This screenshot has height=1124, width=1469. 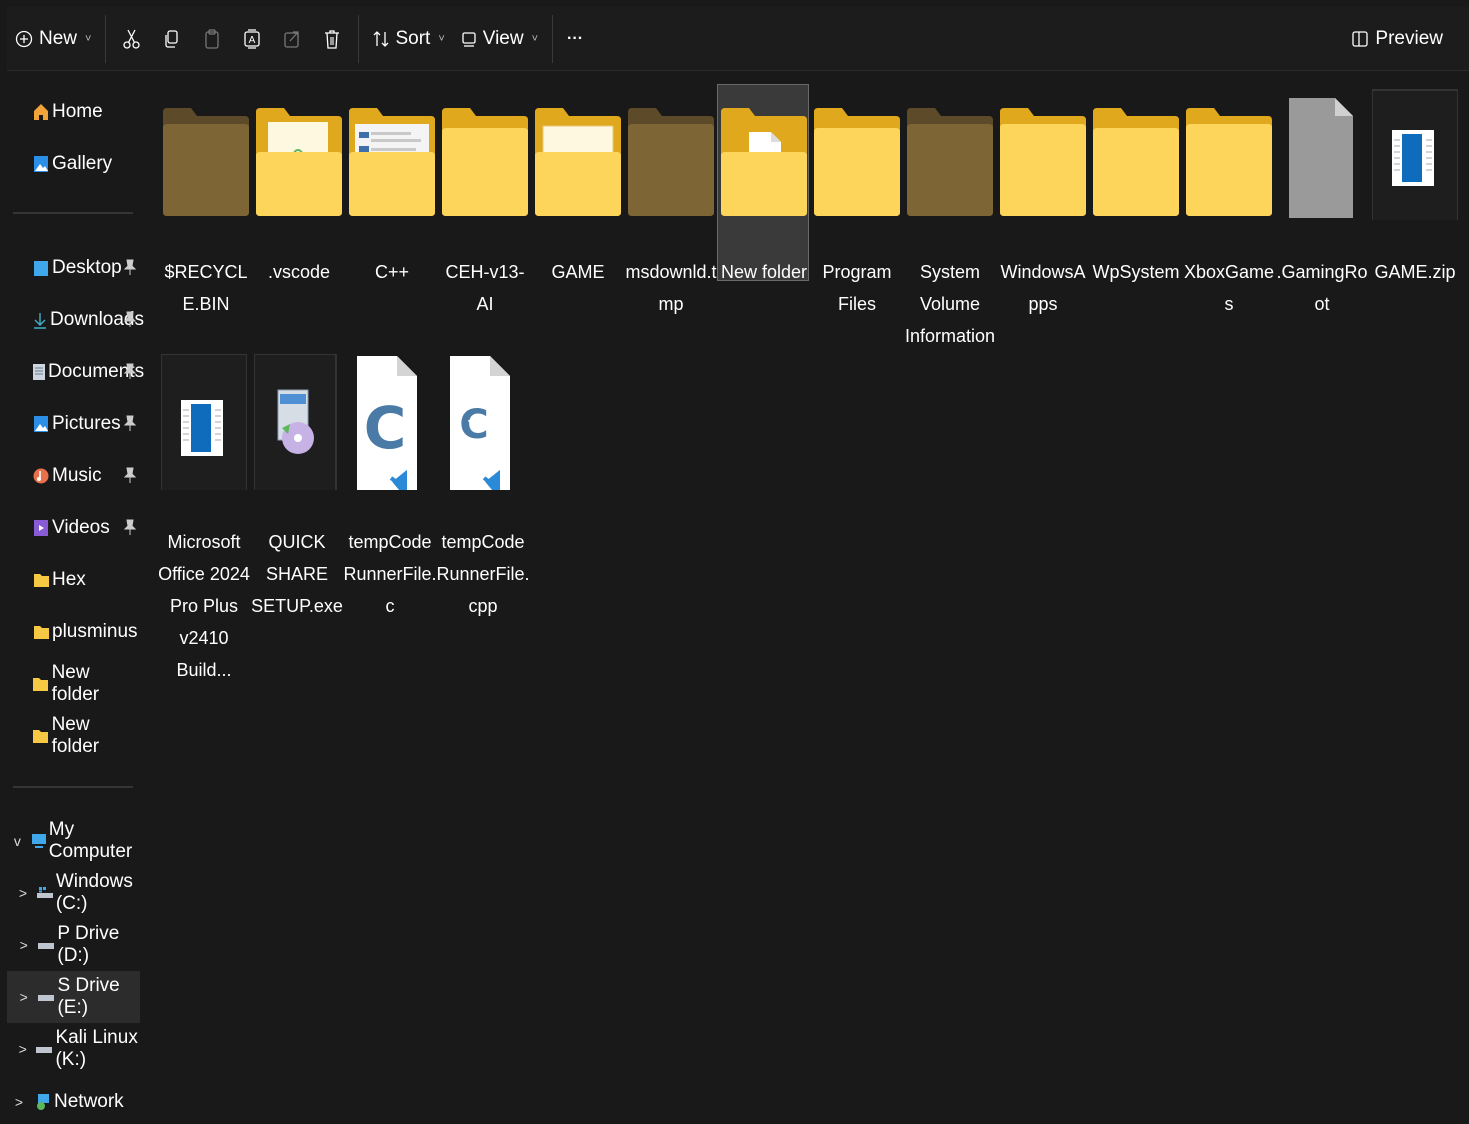 What do you see at coordinates (857, 288) in the screenshot?
I see `file-name: Program Files` at bounding box center [857, 288].